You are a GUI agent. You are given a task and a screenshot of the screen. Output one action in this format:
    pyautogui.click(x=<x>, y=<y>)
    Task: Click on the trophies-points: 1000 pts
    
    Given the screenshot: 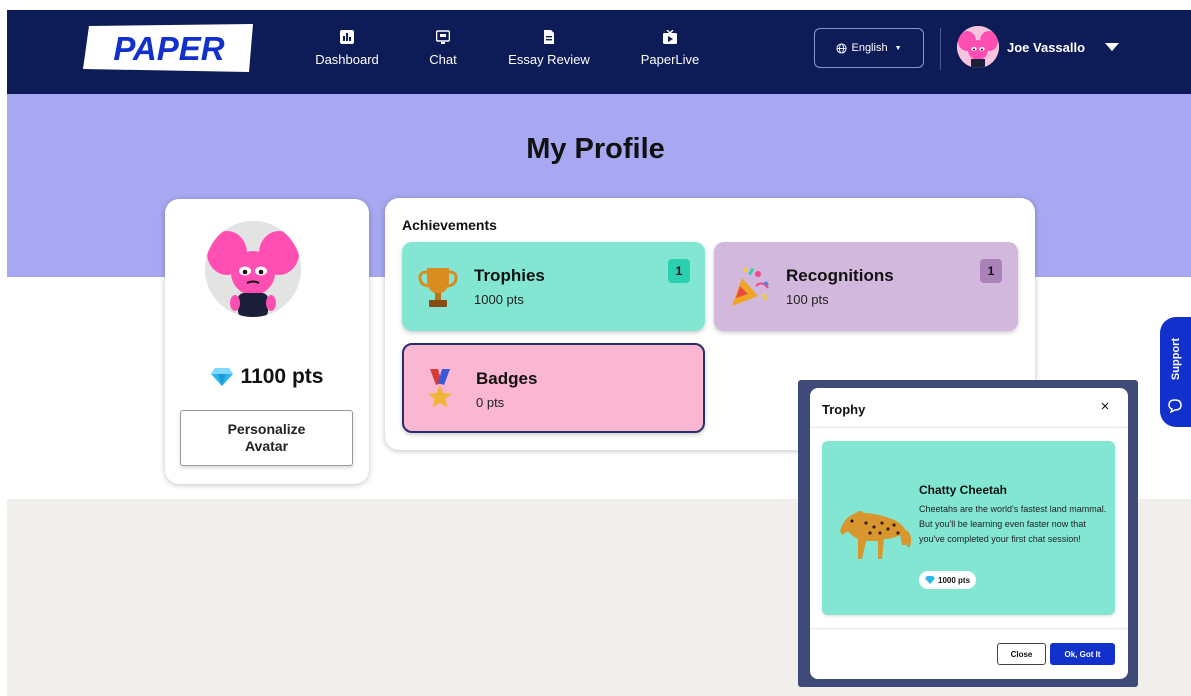 What is the action you would take?
    pyautogui.click(x=499, y=299)
    